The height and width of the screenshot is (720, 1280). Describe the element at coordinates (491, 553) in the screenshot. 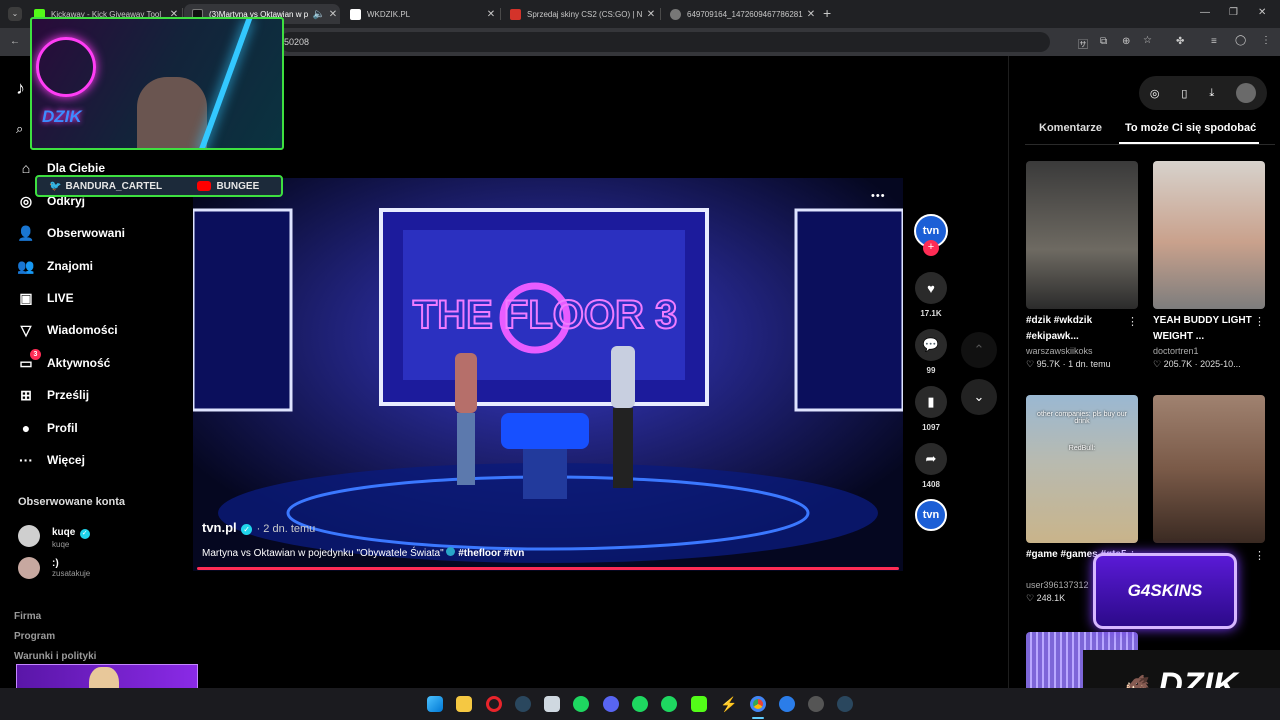

I see `video-hashtags: #thefloor #tvn` at that location.